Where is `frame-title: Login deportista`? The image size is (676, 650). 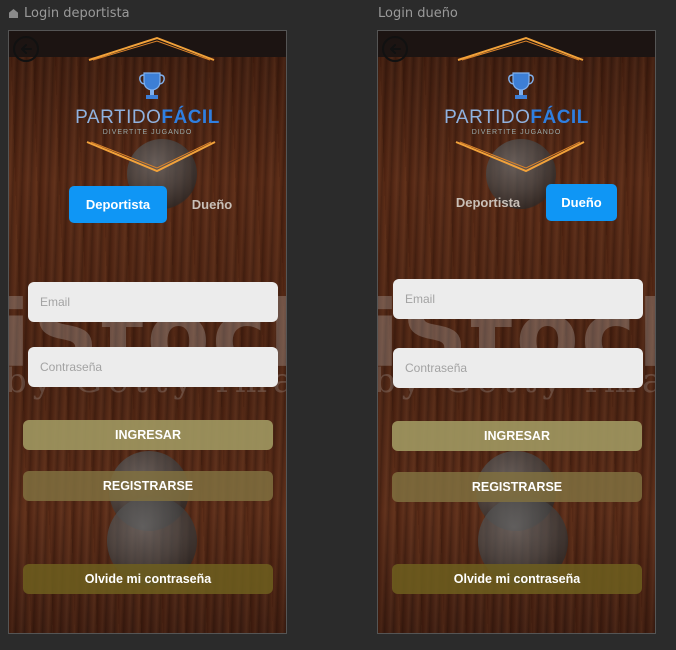 frame-title: Login deportista is located at coordinates (77, 13).